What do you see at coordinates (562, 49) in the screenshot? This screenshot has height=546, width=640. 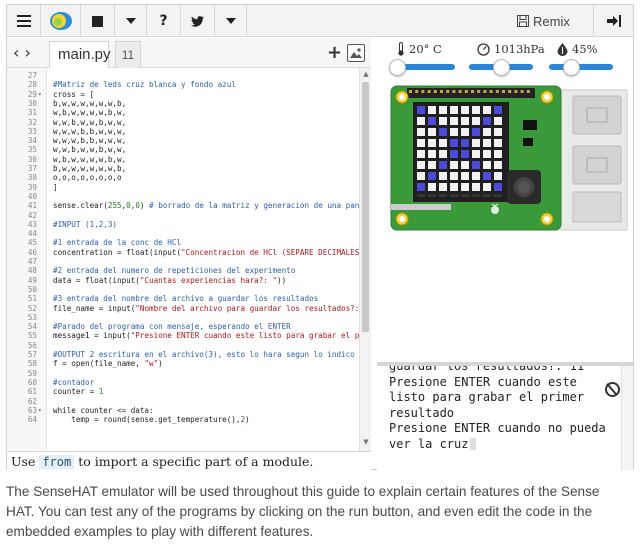 I see `humidity-drop-icon` at bounding box center [562, 49].